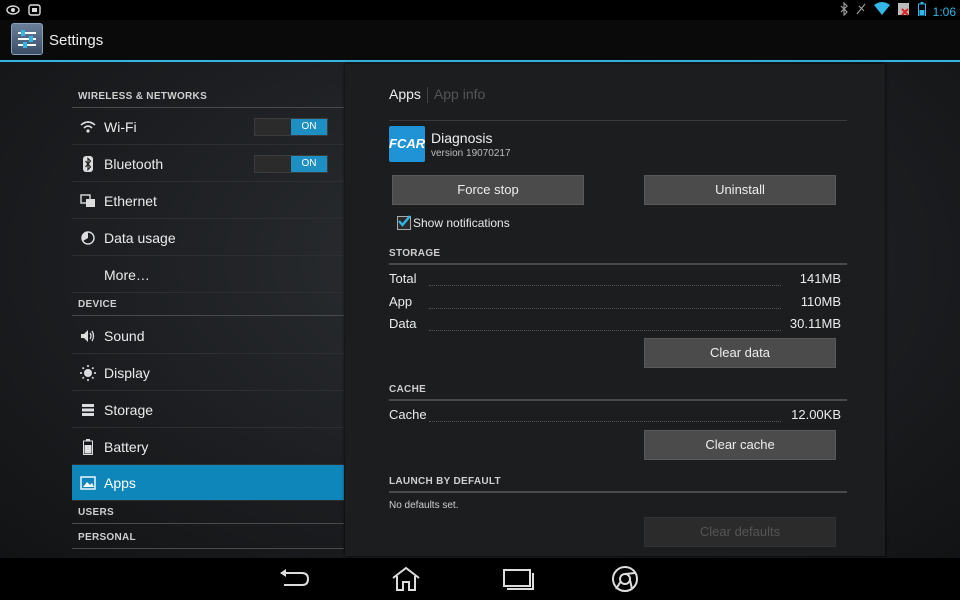 This screenshot has width=960, height=600. I want to click on status-bar: 1:06, so click(480, 10).